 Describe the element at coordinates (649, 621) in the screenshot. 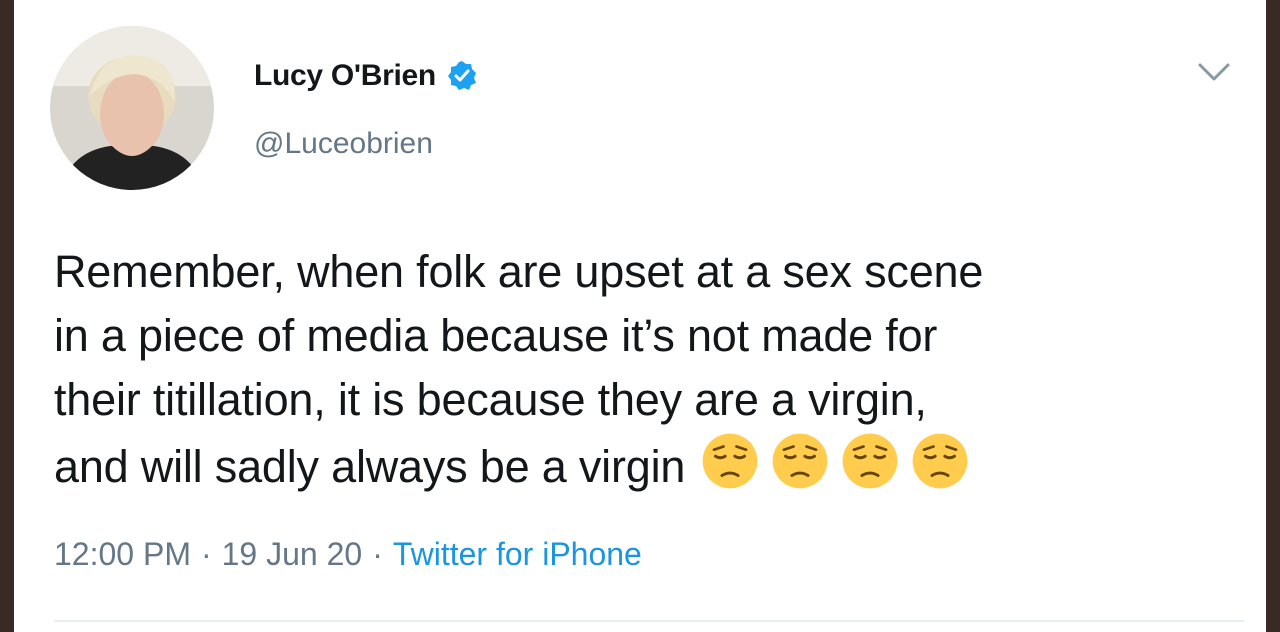

I see `divider` at that location.